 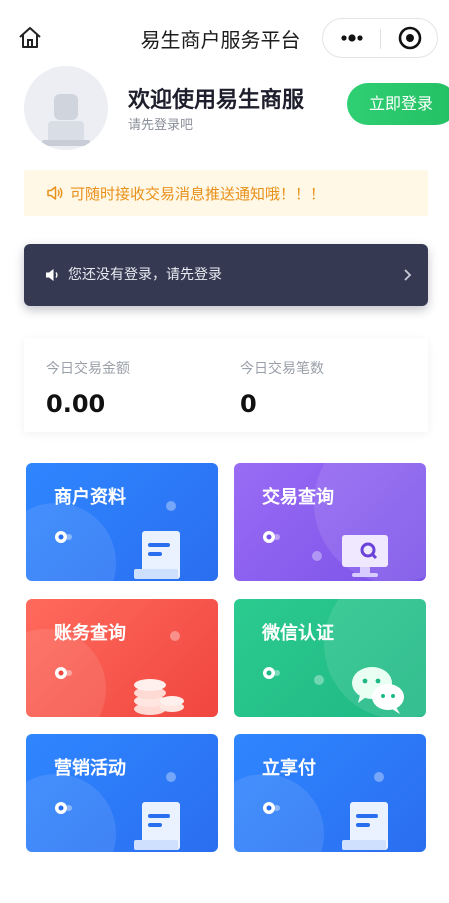 I want to click on welcome-title: 欢迎使用易生商服, so click(x=216, y=100).